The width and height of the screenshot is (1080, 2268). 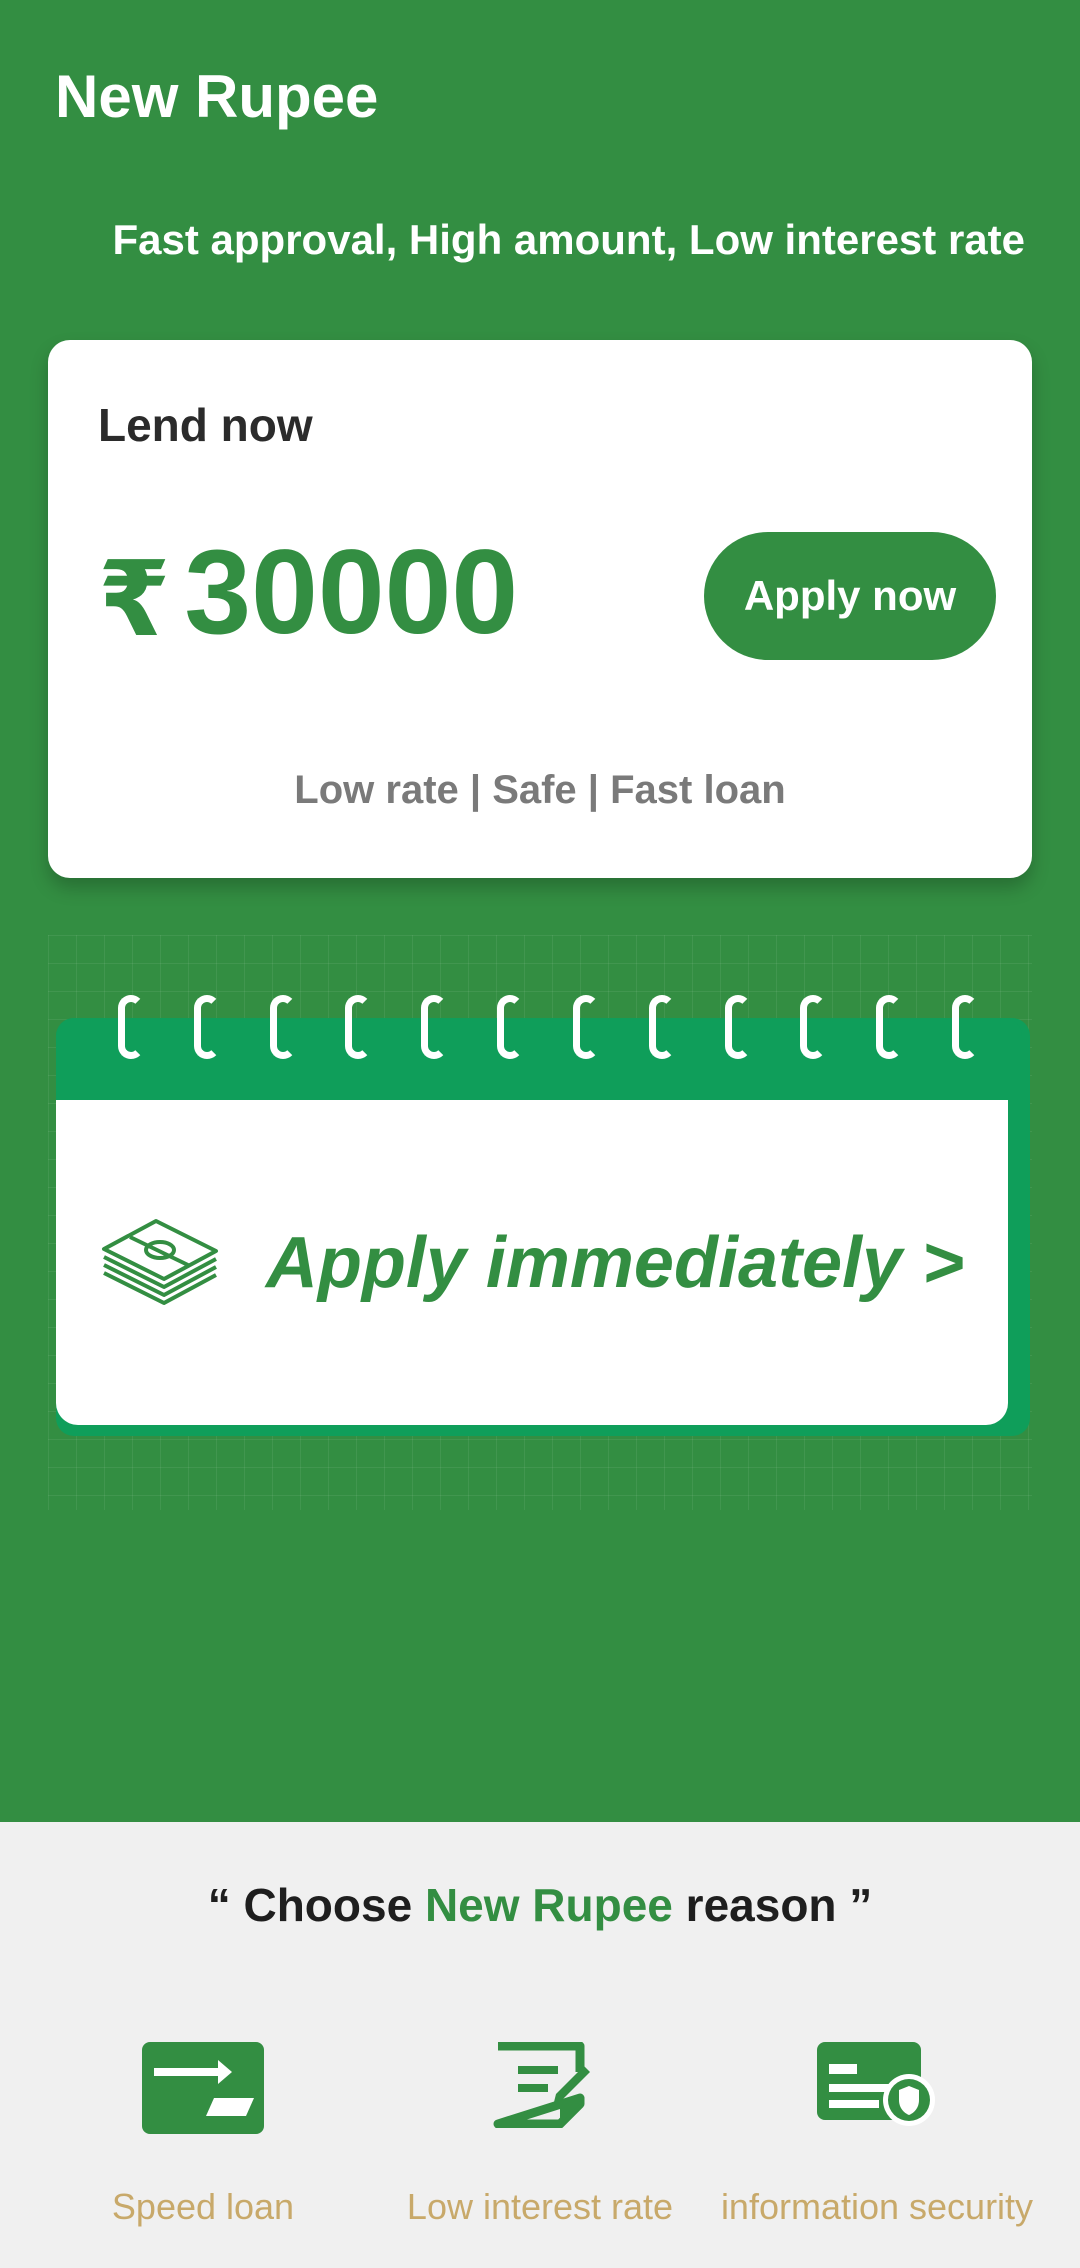 I want to click on apply-immediately-banner: Apply immediately >, so click(x=532, y=1262).